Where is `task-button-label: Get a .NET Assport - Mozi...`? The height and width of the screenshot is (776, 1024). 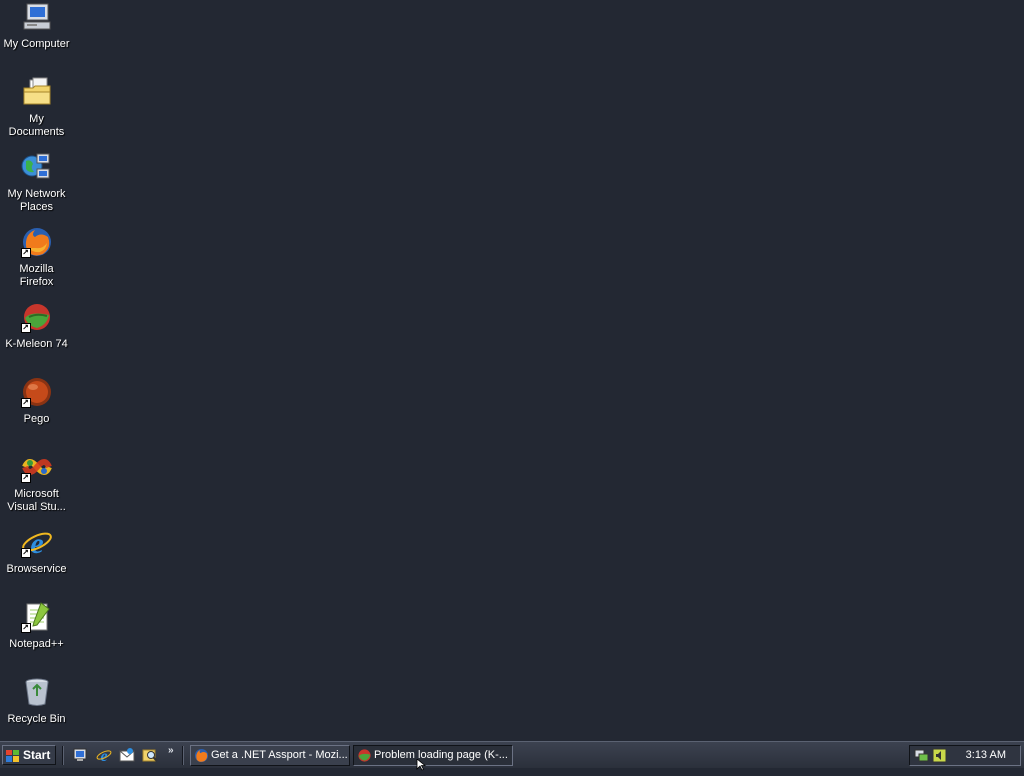 task-button-label: Get a .NET Assport - Mozi... is located at coordinates (279, 755).